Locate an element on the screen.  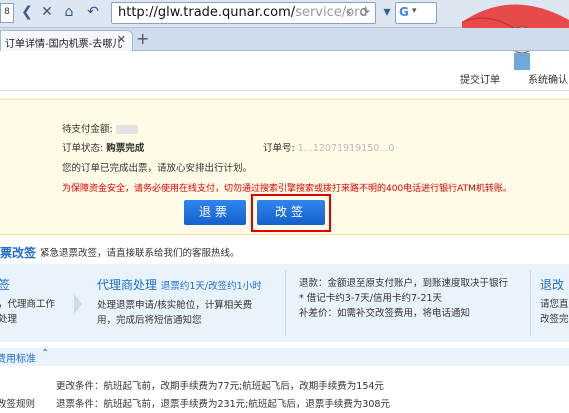
search-dropdown-icon: ▾ is located at coordinates (414, 11).